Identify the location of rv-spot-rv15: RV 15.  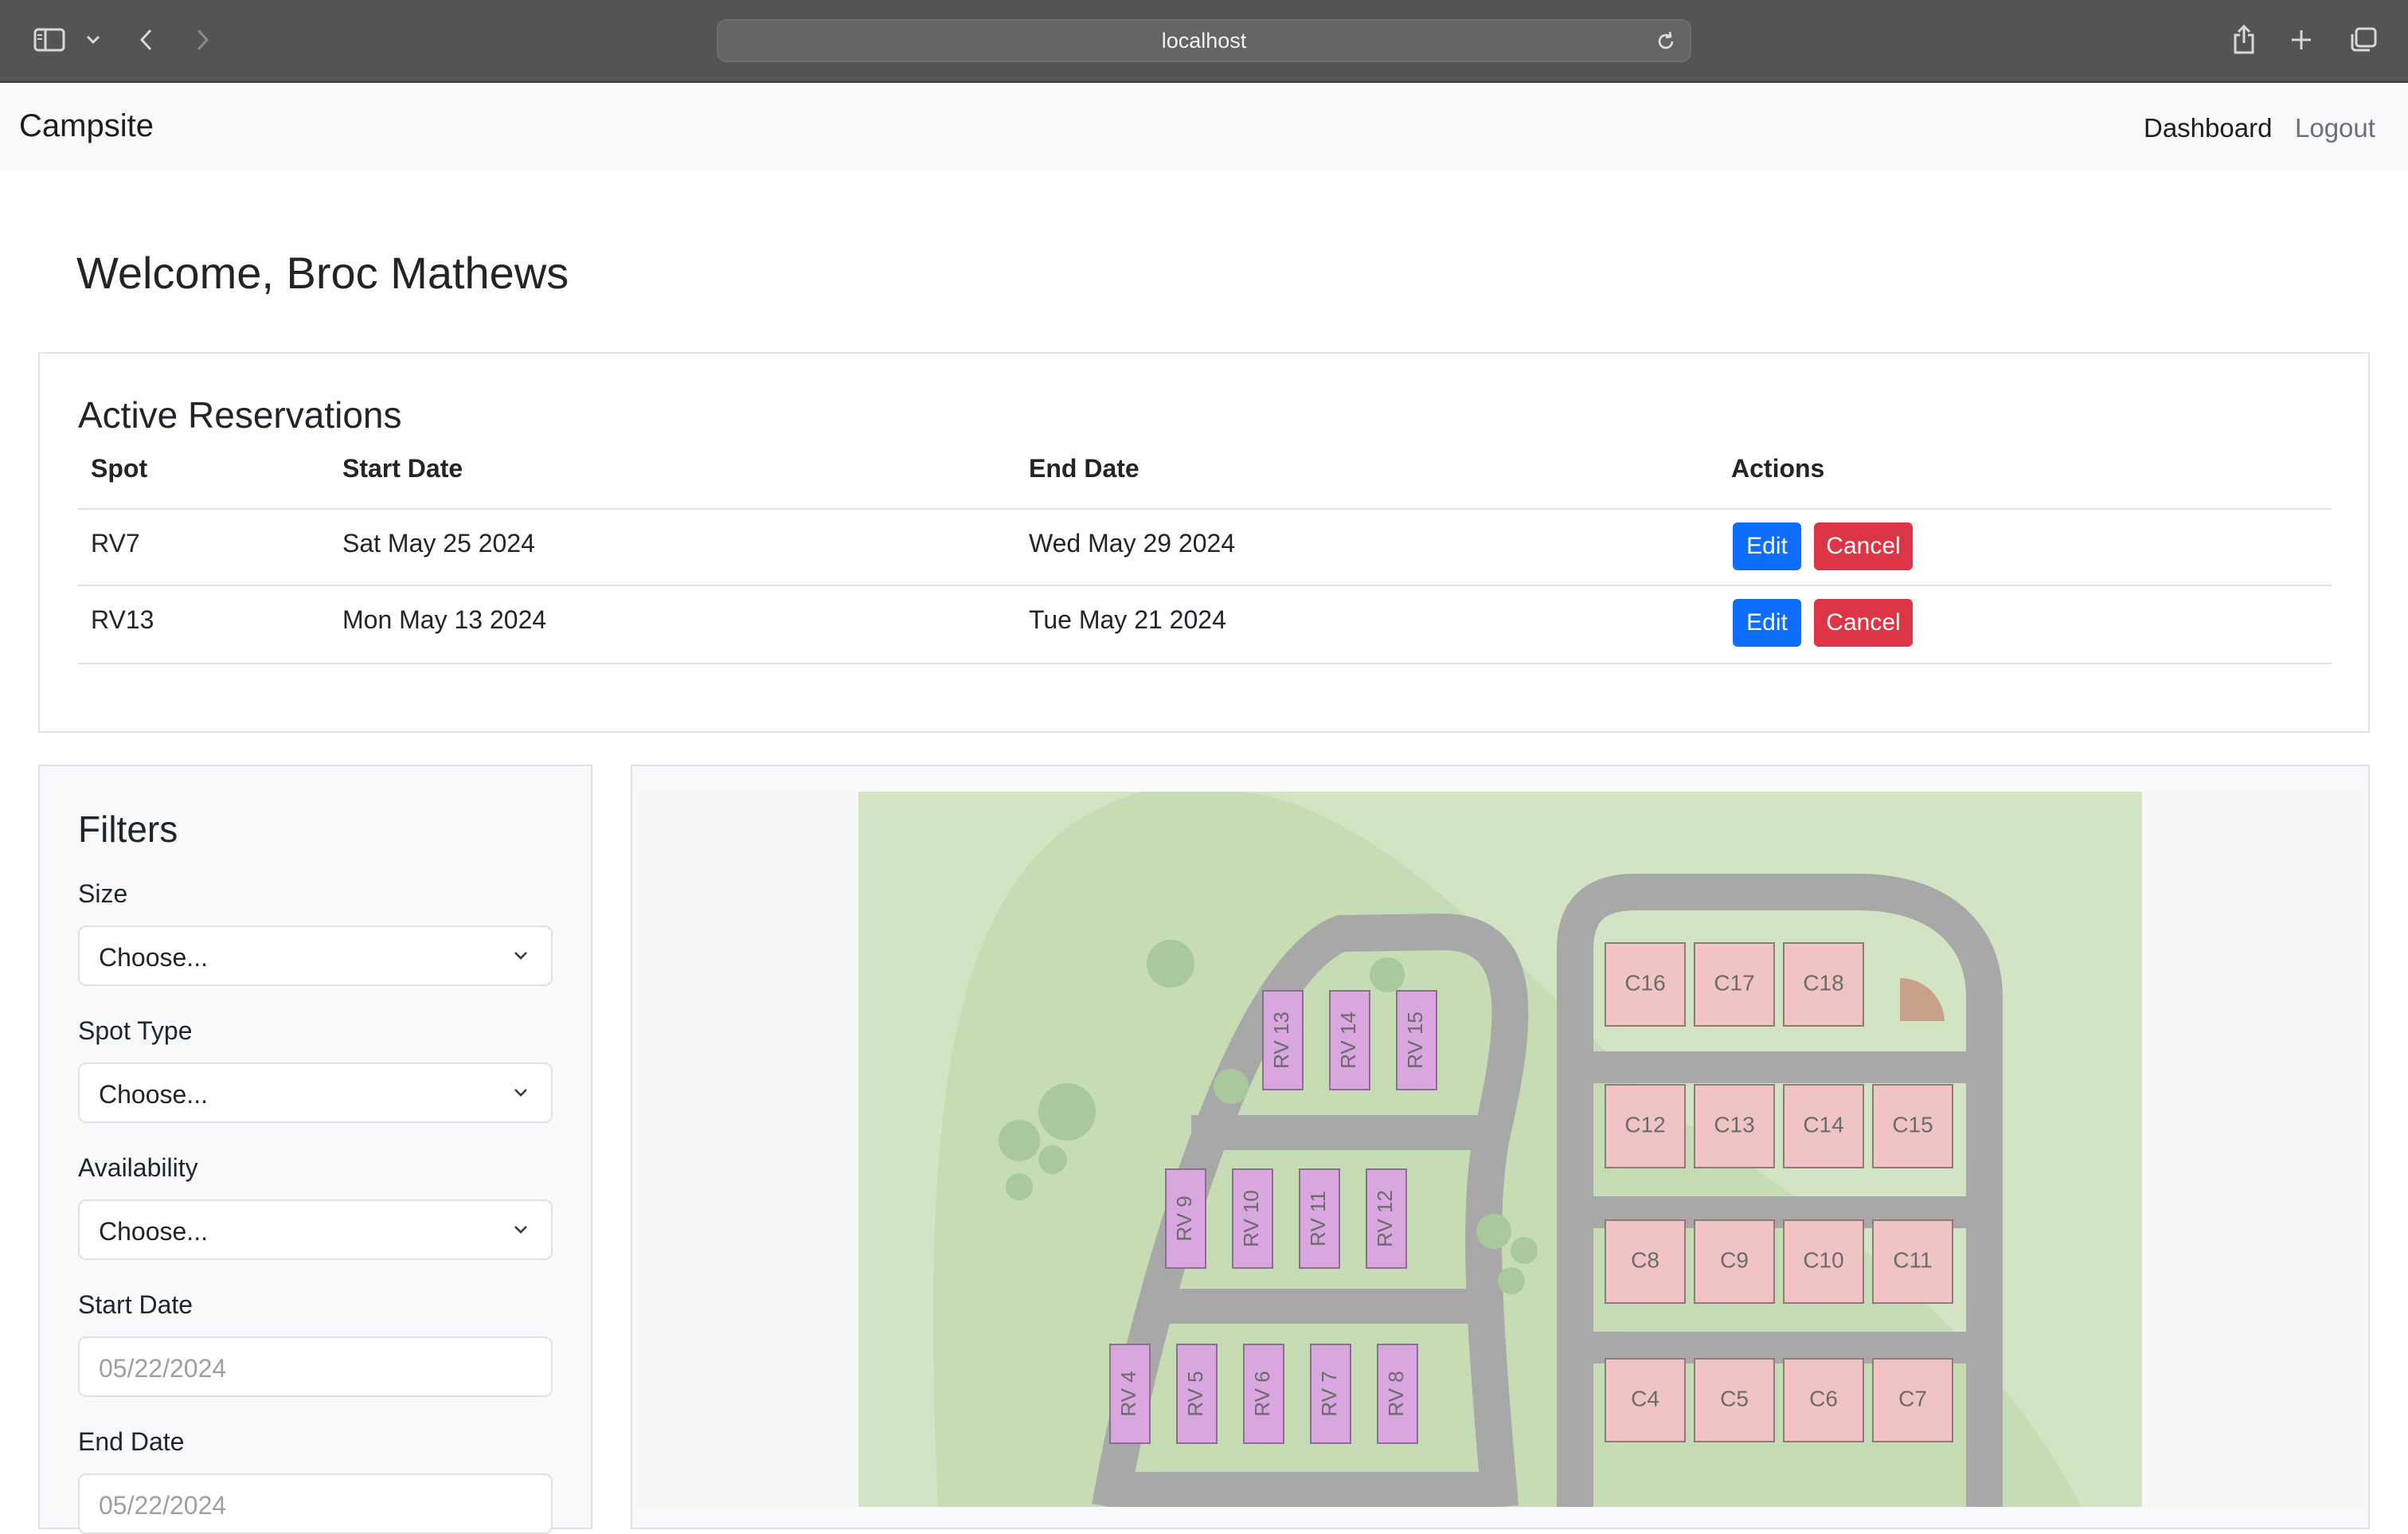
(1416, 1040).